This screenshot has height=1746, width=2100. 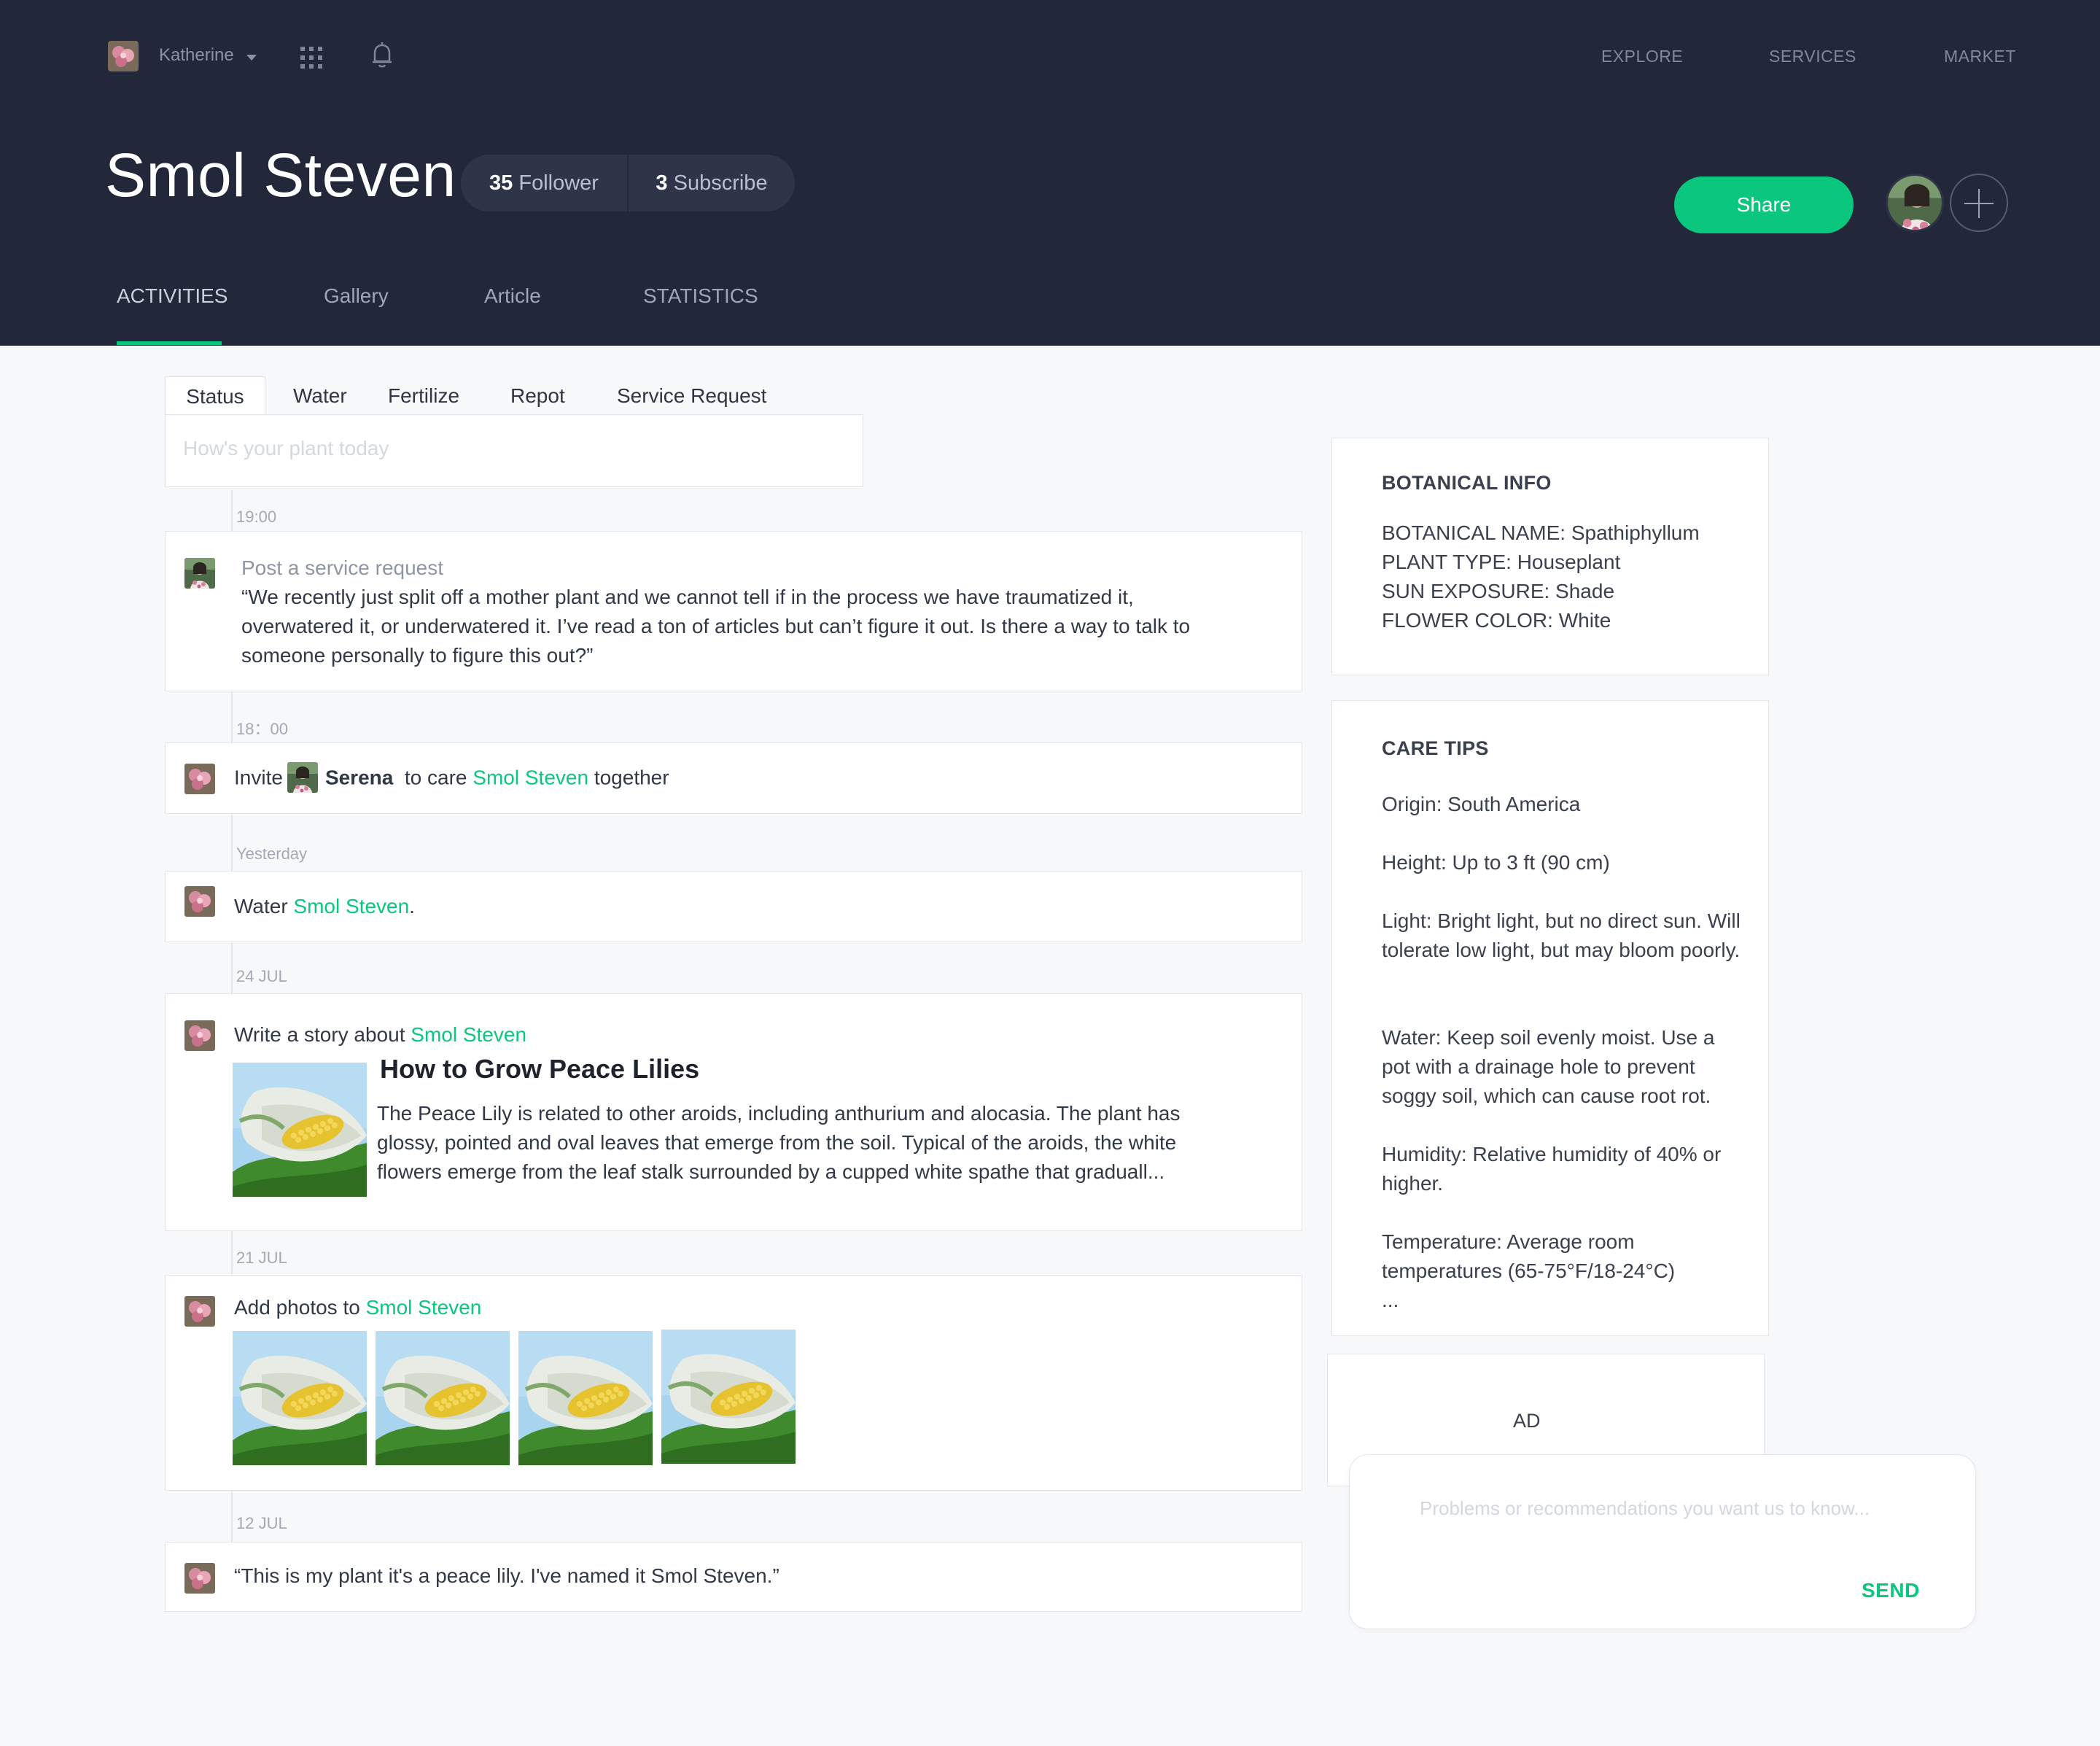 I want to click on tab-article: Article, so click(x=512, y=296).